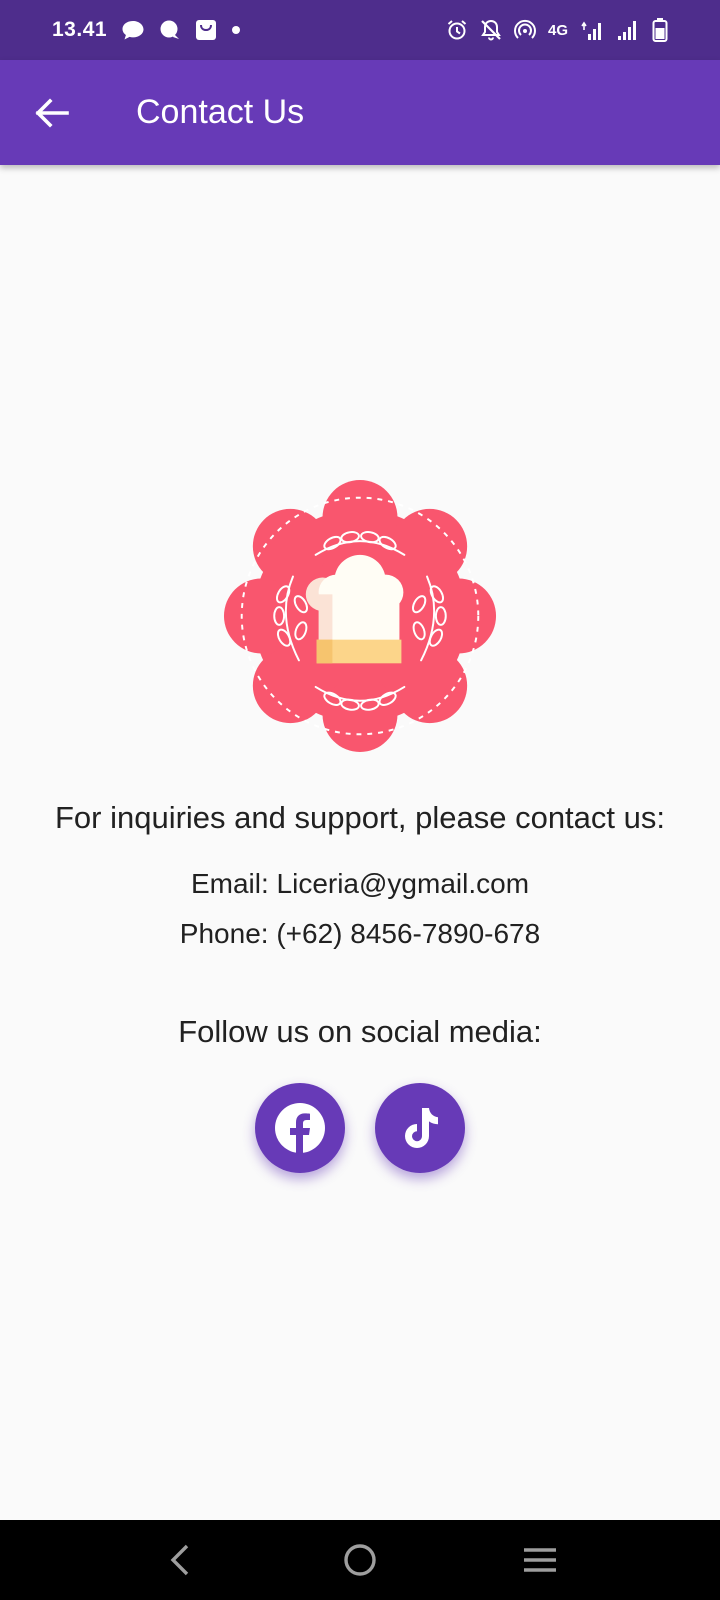 This screenshot has width=720, height=1600. I want to click on nav-recents-button, so click(540, 1560).